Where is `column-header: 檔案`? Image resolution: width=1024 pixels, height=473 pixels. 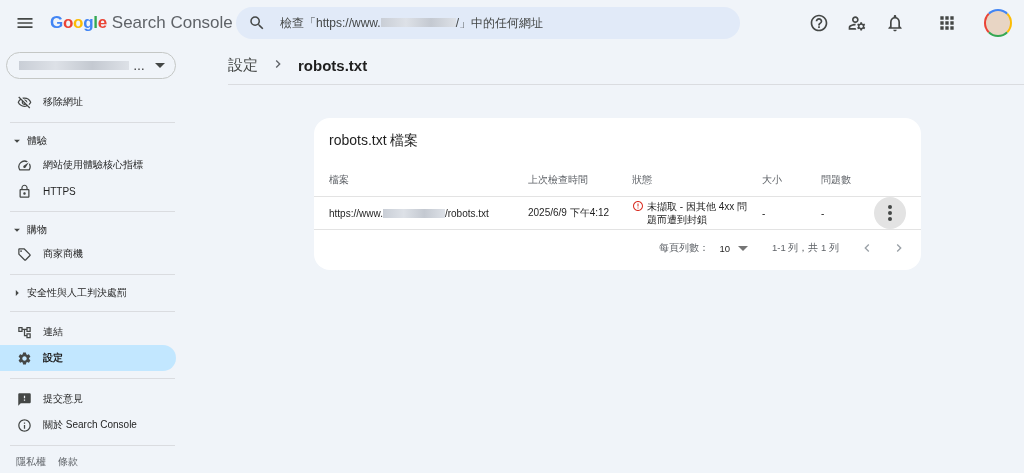 column-header: 檔案 is located at coordinates (413, 185).